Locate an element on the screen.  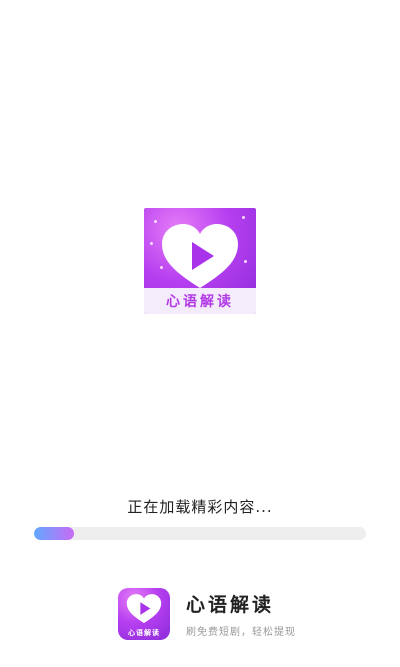
small-logo-caption: 心语解读 is located at coordinates (144, 633).